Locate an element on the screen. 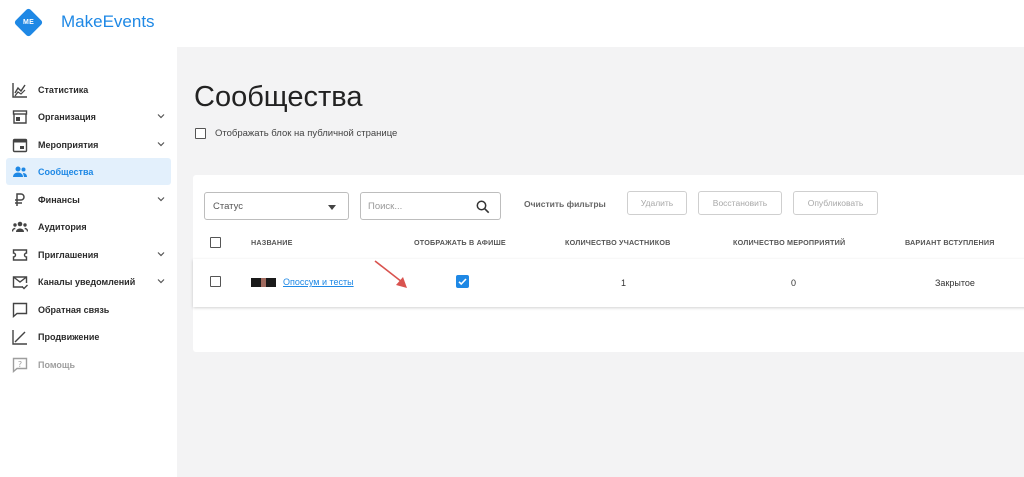  sidebar-item-help: ? Помощь is located at coordinates (88, 364).